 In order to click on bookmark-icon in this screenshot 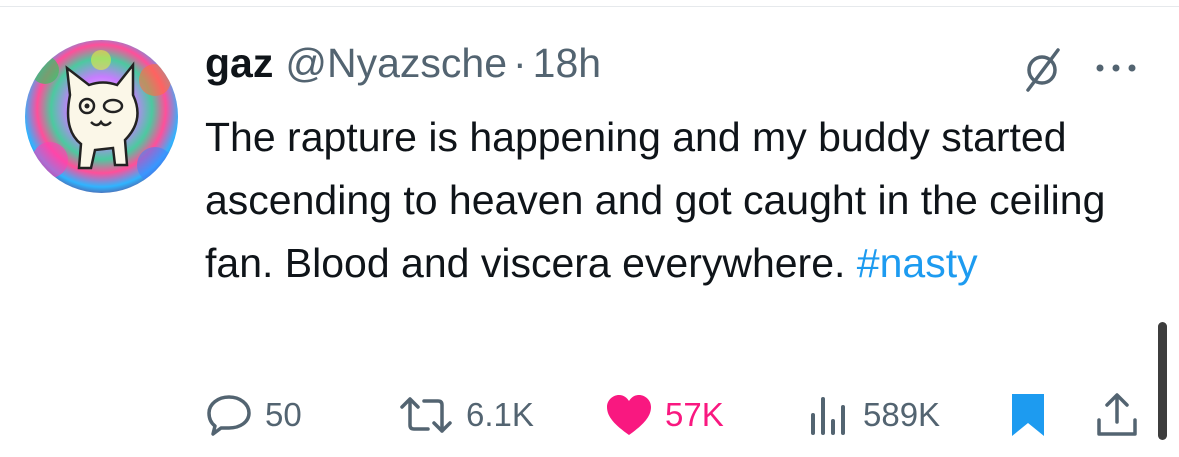, I will do `click(1028, 415)`.